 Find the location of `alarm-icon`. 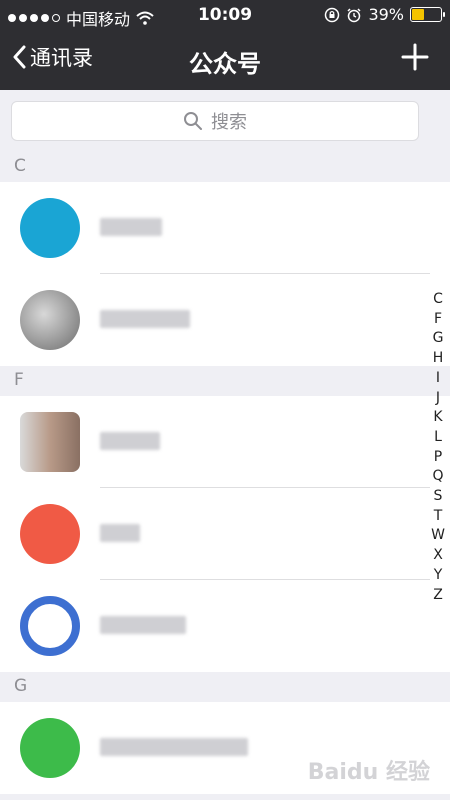

alarm-icon is located at coordinates (354, 14).